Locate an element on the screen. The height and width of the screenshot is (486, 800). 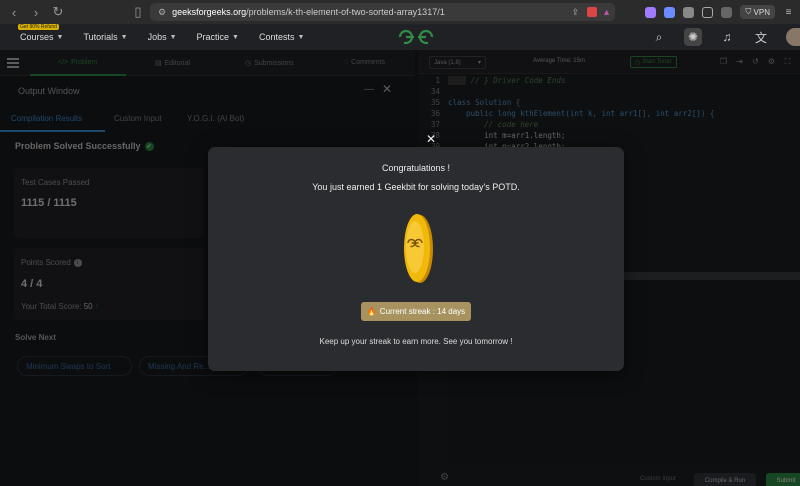
streak-badge: 🔥 Current streak : 14 days is located at coordinates (416, 311).